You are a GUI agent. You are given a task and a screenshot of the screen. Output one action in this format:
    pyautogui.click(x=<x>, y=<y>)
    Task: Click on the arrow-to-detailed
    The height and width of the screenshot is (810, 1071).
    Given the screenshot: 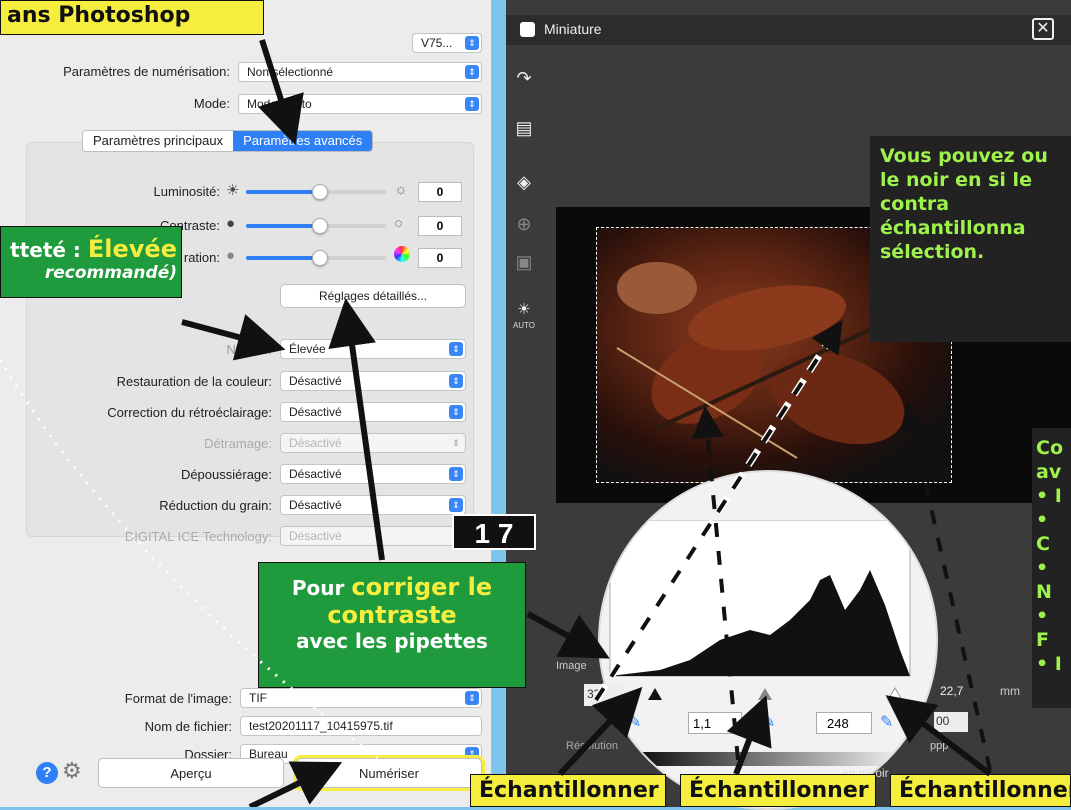 What is the action you would take?
    pyautogui.click(x=356, y=429)
    